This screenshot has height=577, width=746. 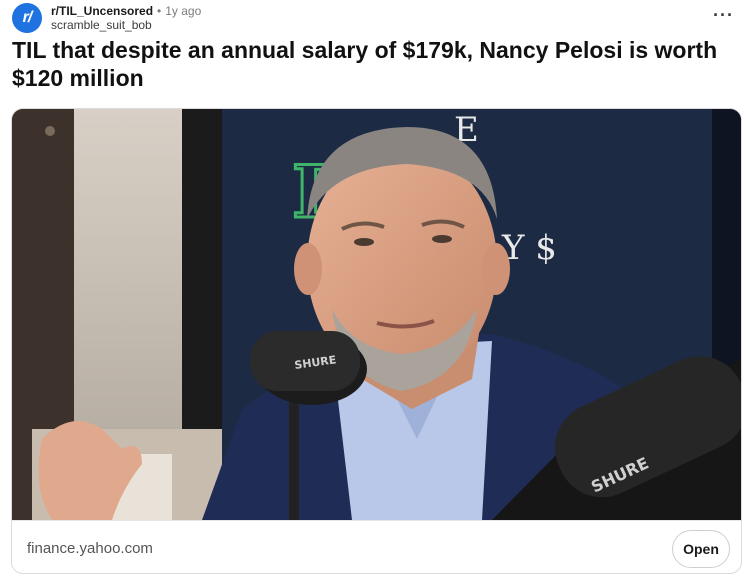 I want to click on subreddit-link: r/TIL_Uncensored, so click(x=102, y=11).